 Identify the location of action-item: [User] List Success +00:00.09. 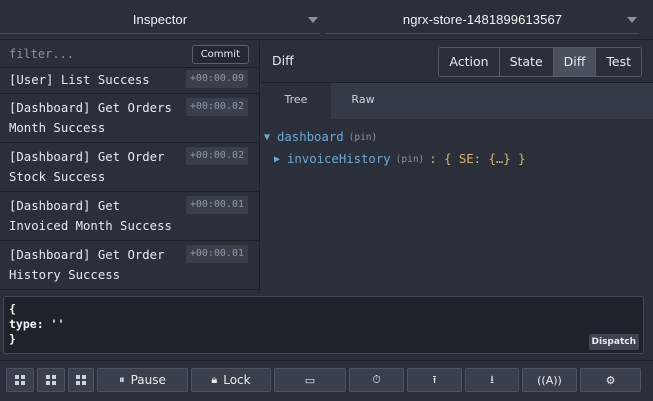
(129, 81).